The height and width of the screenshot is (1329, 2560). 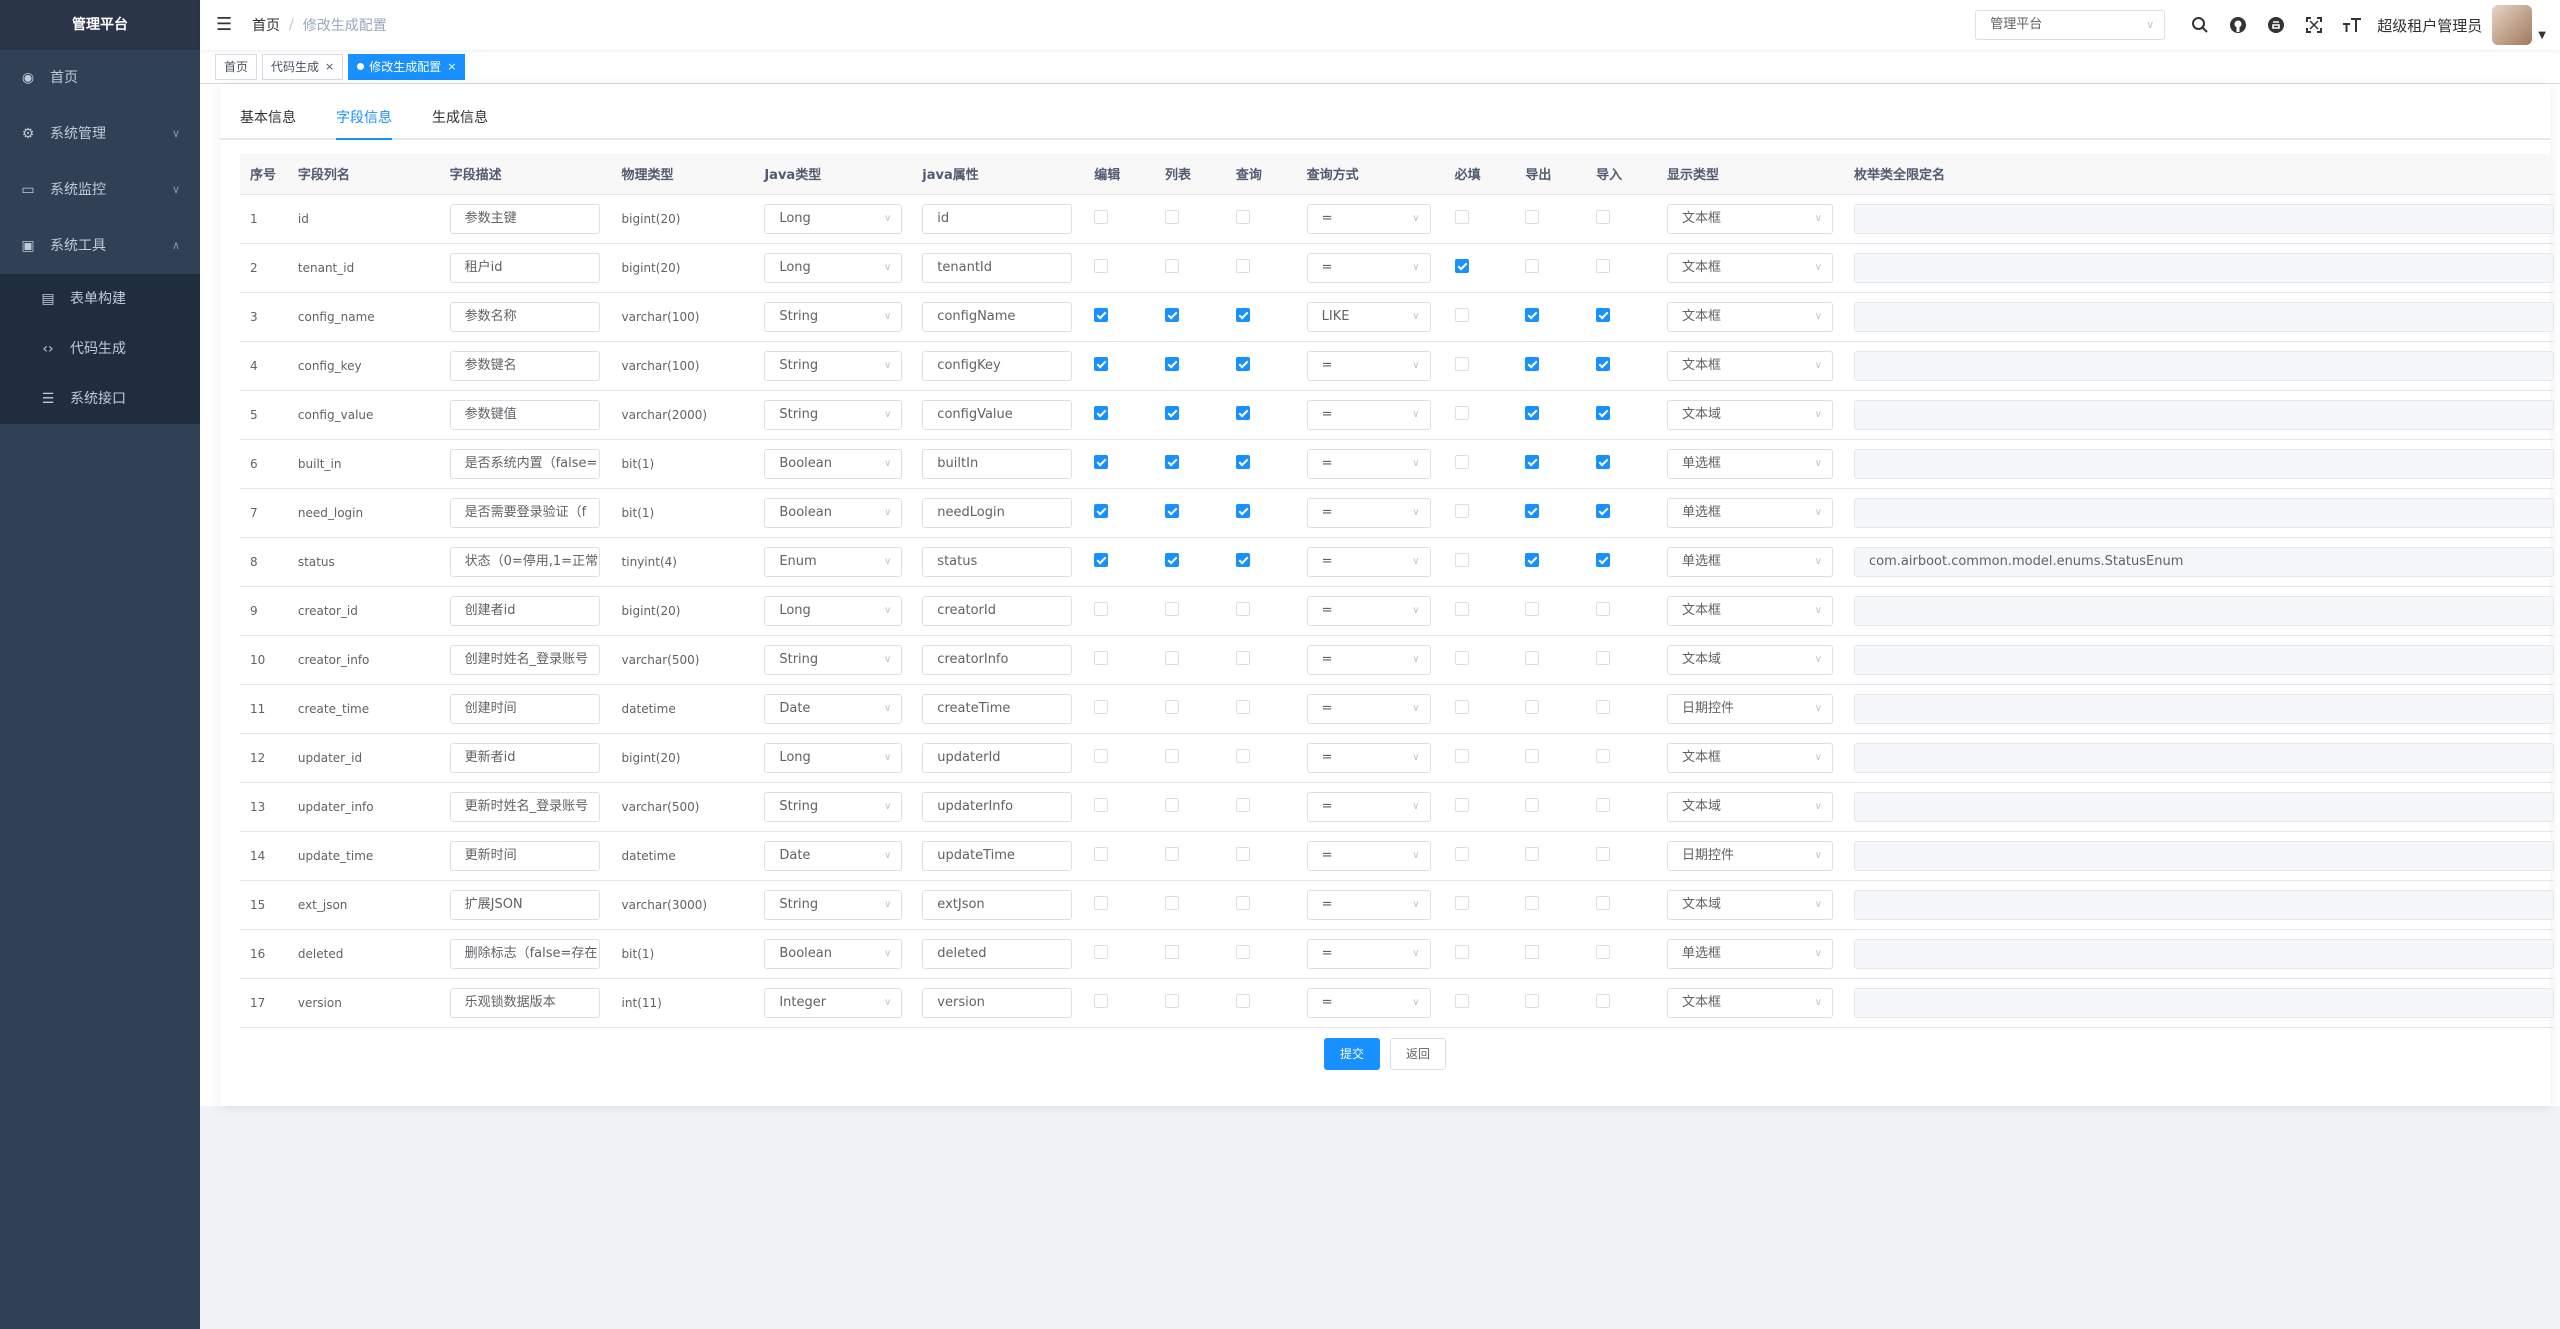 I want to click on avatar, so click(x=2512, y=25).